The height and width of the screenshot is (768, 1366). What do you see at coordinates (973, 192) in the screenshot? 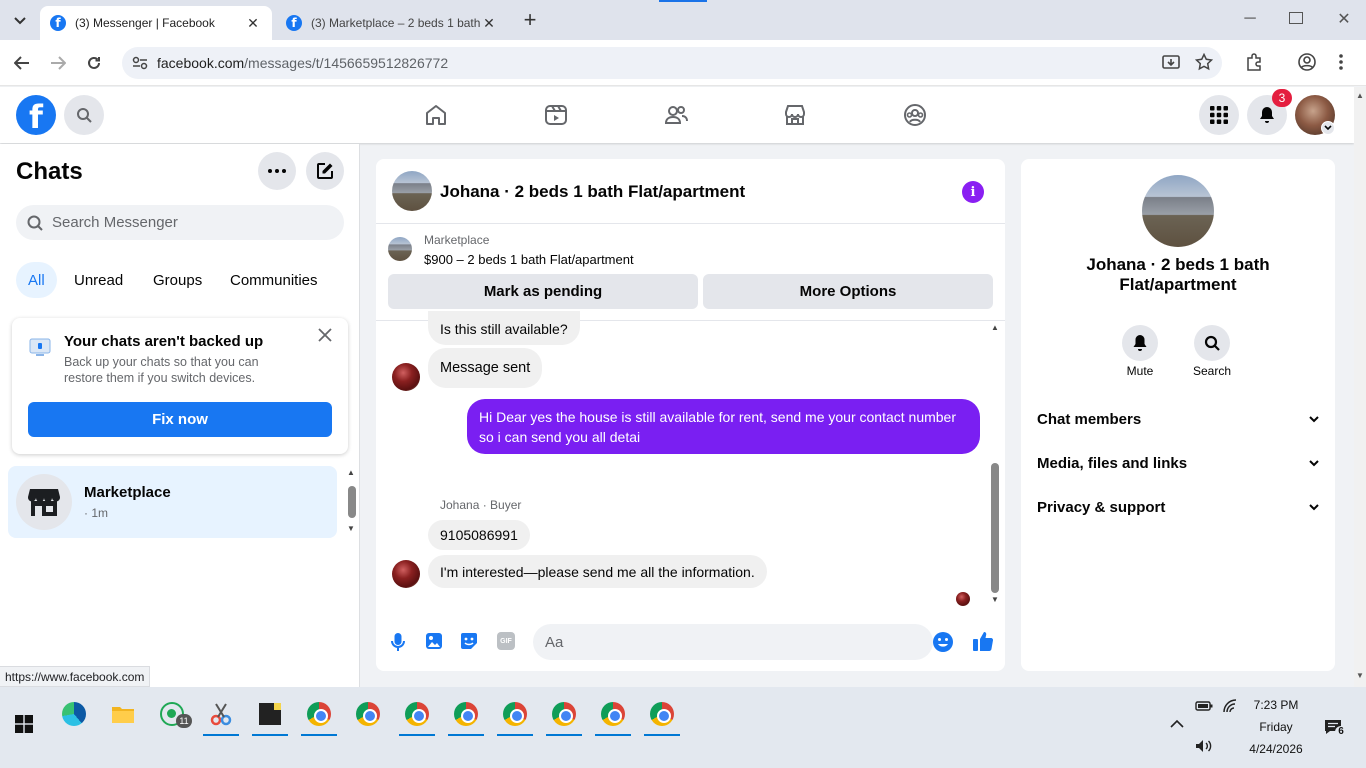
I see `info-icon: i` at bounding box center [973, 192].